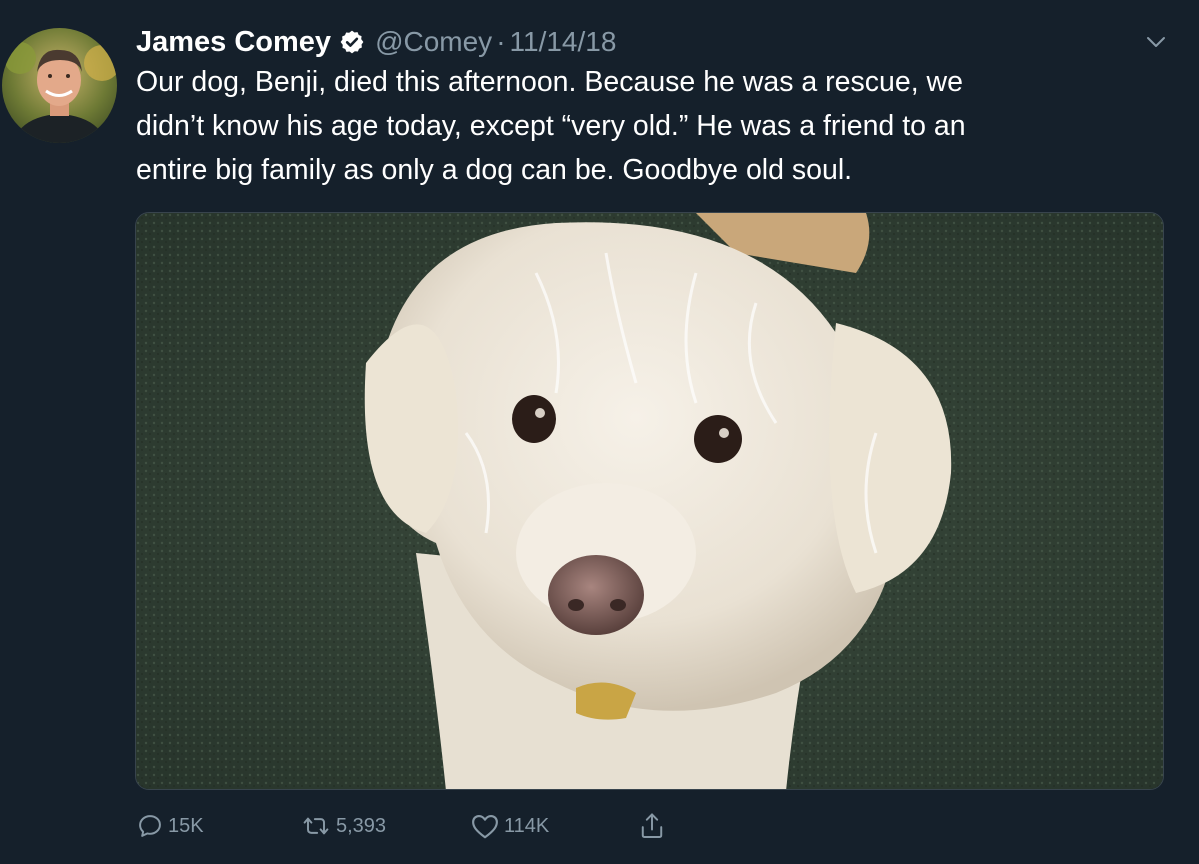 Image resolution: width=1199 pixels, height=864 pixels. What do you see at coordinates (59, 85) in the screenshot?
I see `author-avatar` at bounding box center [59, 85].